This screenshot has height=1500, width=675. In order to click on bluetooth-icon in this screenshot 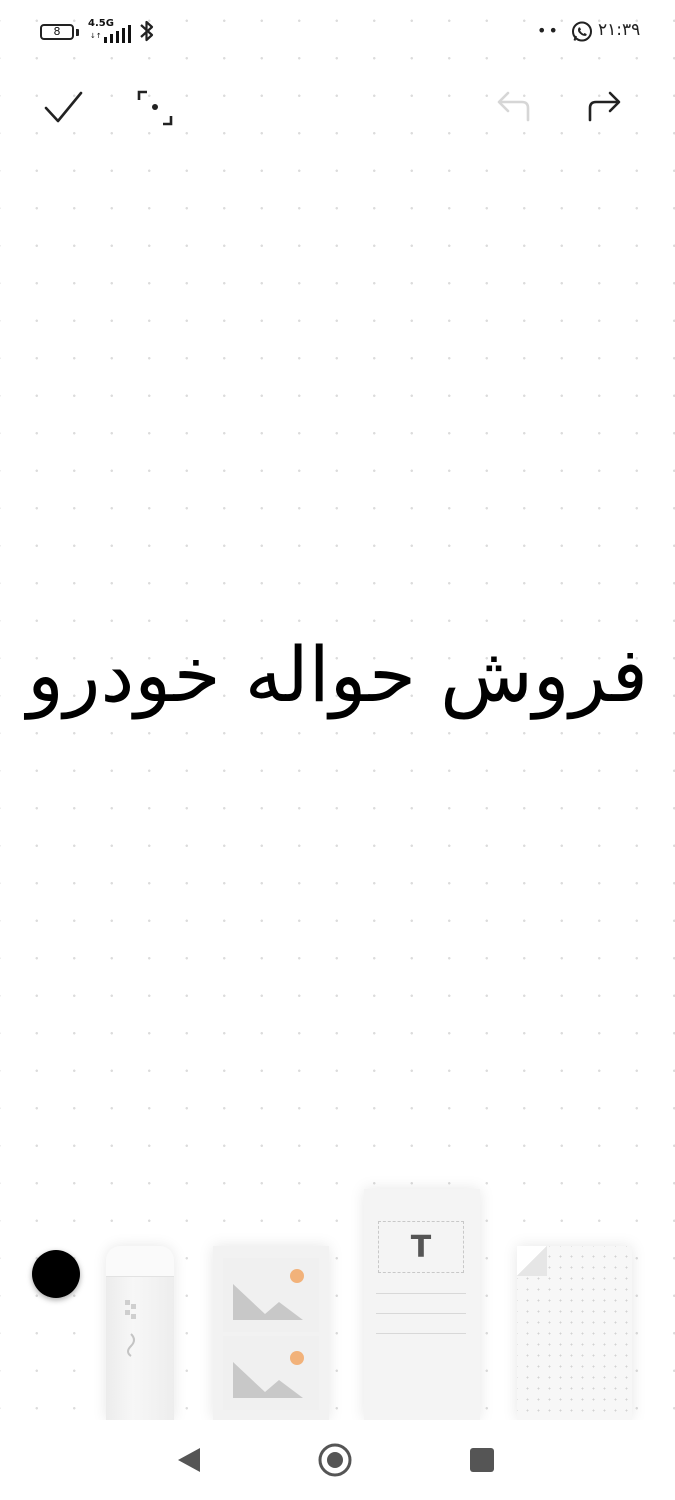, I will do `click(147, 31)`.